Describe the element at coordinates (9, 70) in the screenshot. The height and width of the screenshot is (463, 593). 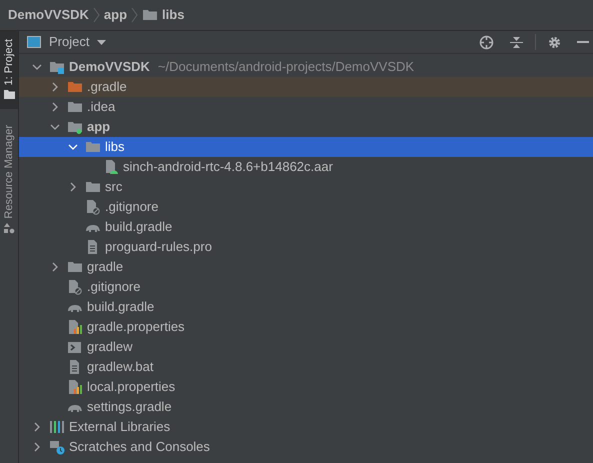
I see `side-tab: 1: Project` at that location.